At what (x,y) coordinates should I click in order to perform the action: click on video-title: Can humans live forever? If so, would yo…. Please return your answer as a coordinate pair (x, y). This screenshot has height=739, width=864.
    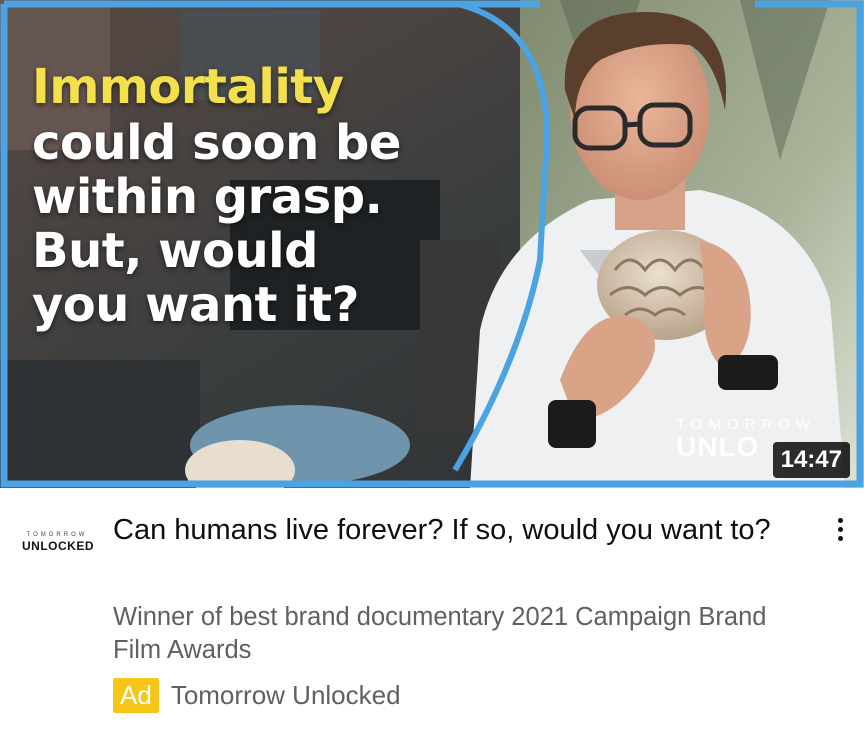
    Looking at the image, I should click on (453, 530).